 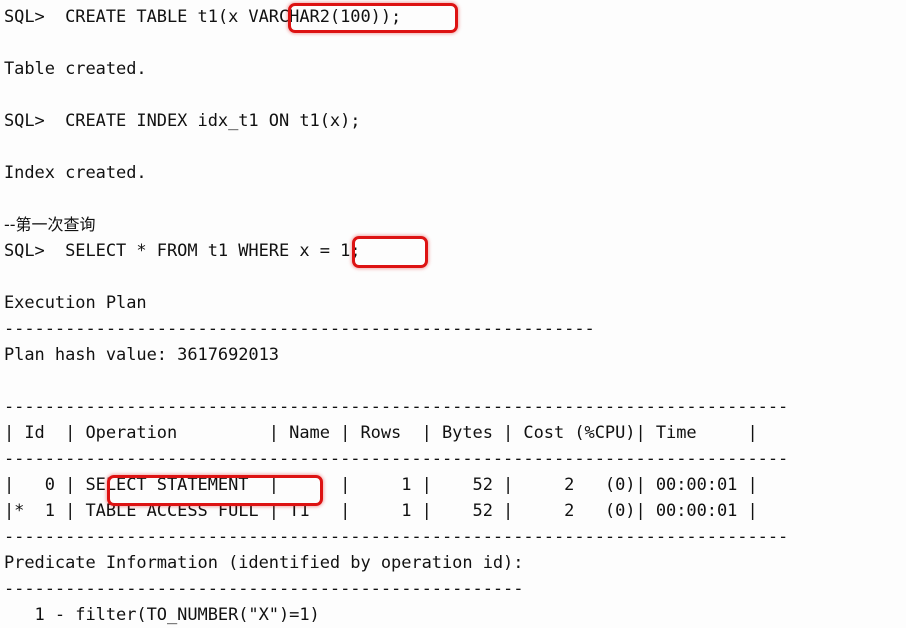 I want to click on sql-prompt-create-table: SQL> CREATE TABLE t1(x VARCHAR2(100));, so click(x=203, y=17).